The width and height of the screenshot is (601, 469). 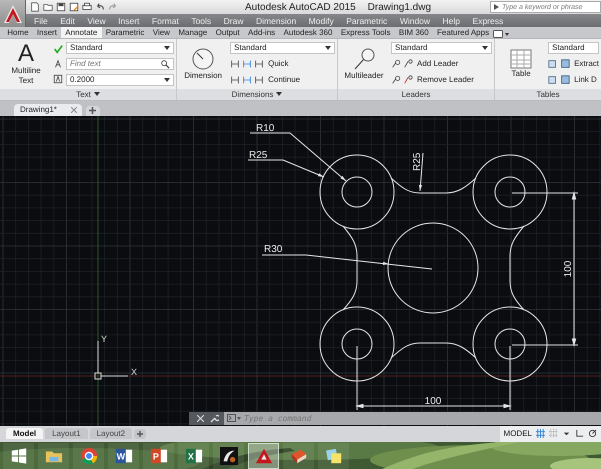 I want to click on panel-title: Leaders, so click(x=416, y=94).